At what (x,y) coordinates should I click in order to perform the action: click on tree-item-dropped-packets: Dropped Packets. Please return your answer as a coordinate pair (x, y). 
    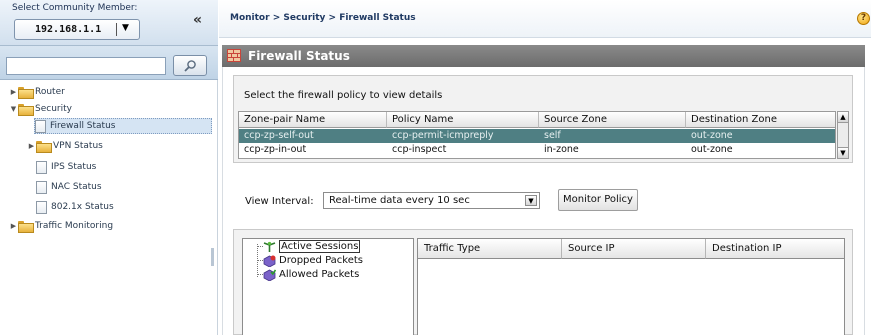
    Looking at the image, I should click on (313, 260).